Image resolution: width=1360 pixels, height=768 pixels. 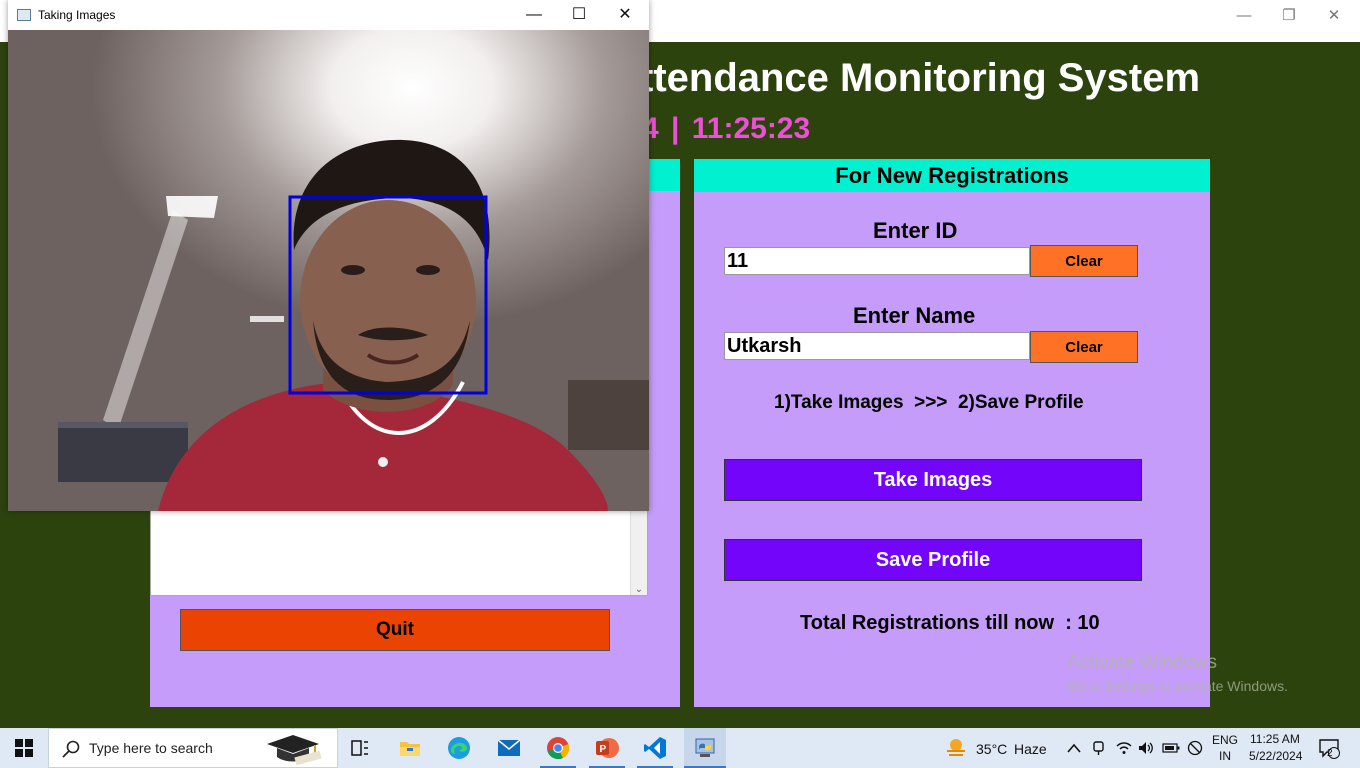 What do you see at coordinates (920, 78) in the screenshot?
I see `app-title: ttendance Monitoring System` at bounding box center [920, 78].